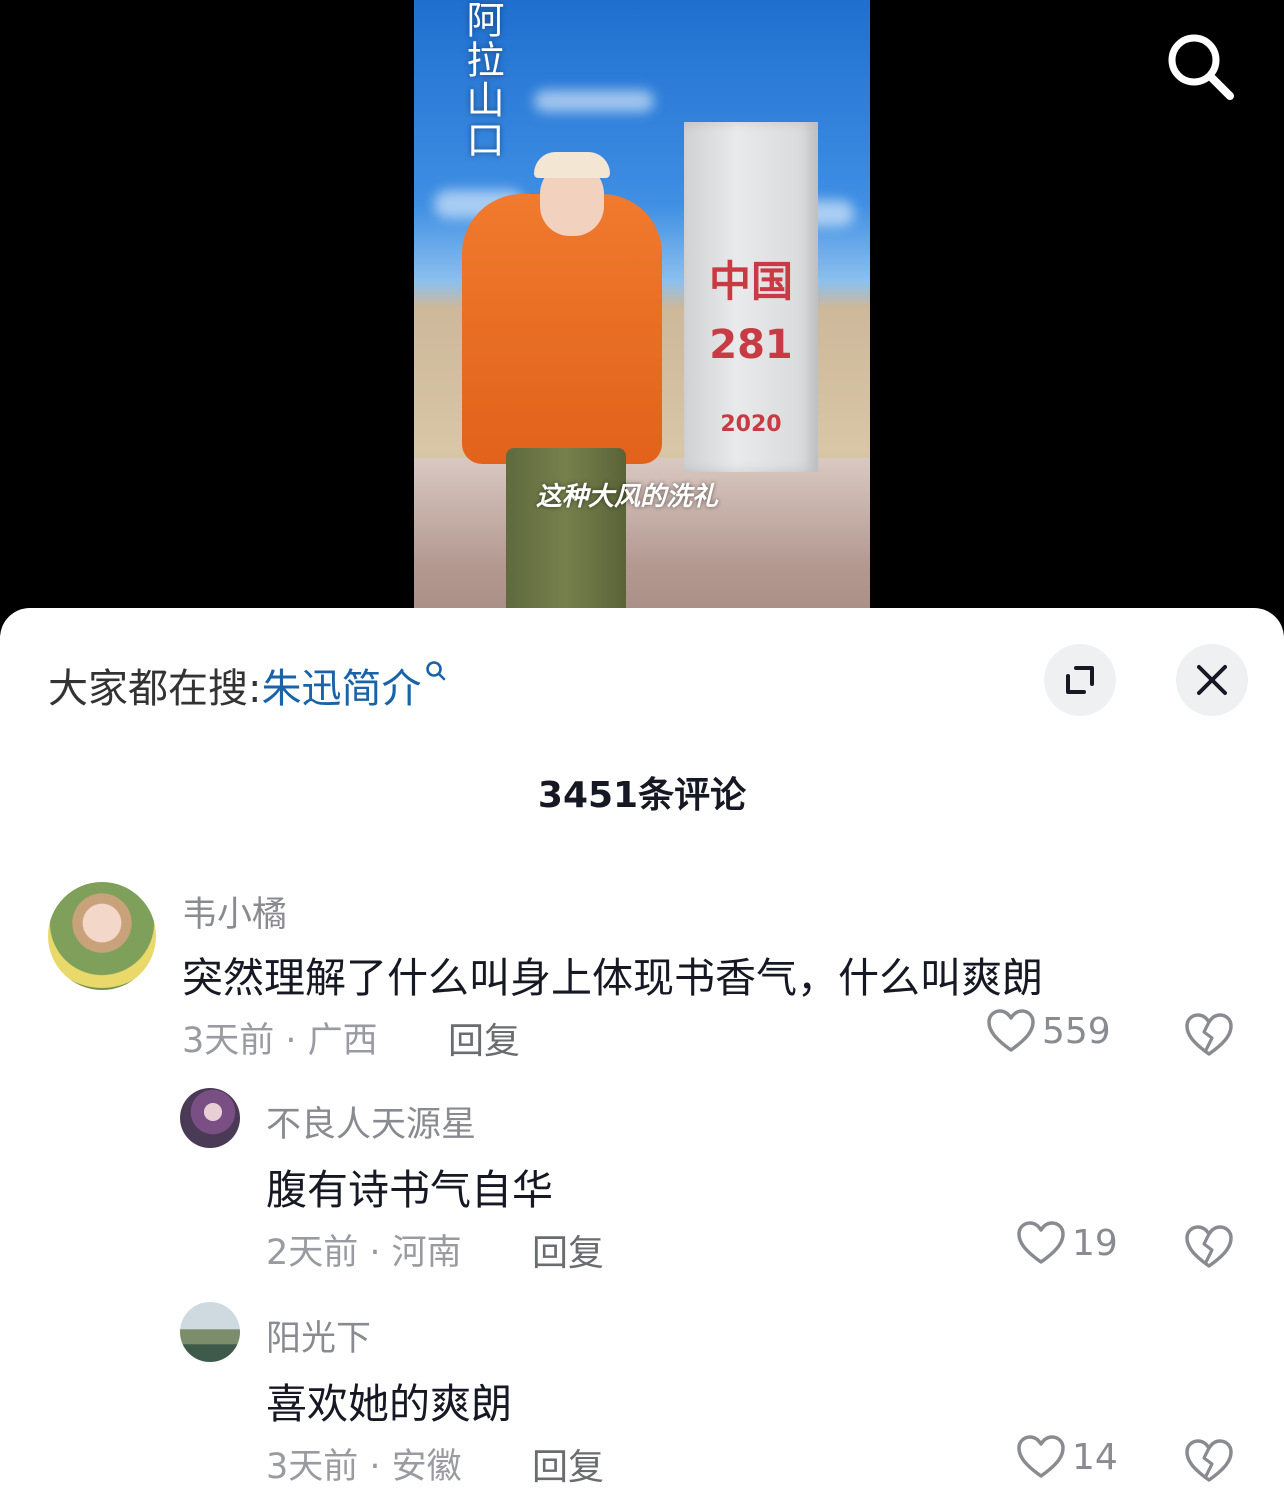 This screenshot has width=1284, height=1493. Describe the element at coordinates (364, 1467) in the screenshot. I see `comment-meta: 3天前 · 安徽` at that location.